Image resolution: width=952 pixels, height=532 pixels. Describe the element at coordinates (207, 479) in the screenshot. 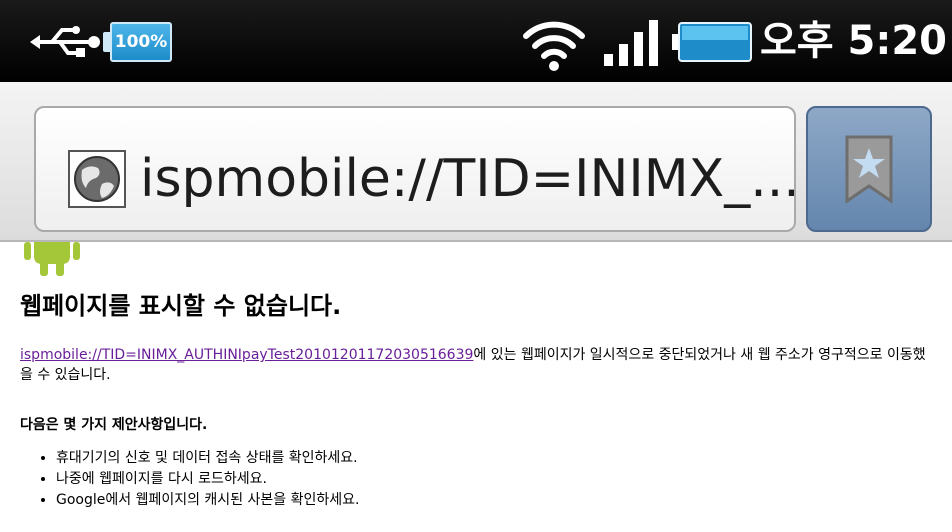

I see `list-item: 나중에 웹페이지를 다시 로드하세요.` at that location.